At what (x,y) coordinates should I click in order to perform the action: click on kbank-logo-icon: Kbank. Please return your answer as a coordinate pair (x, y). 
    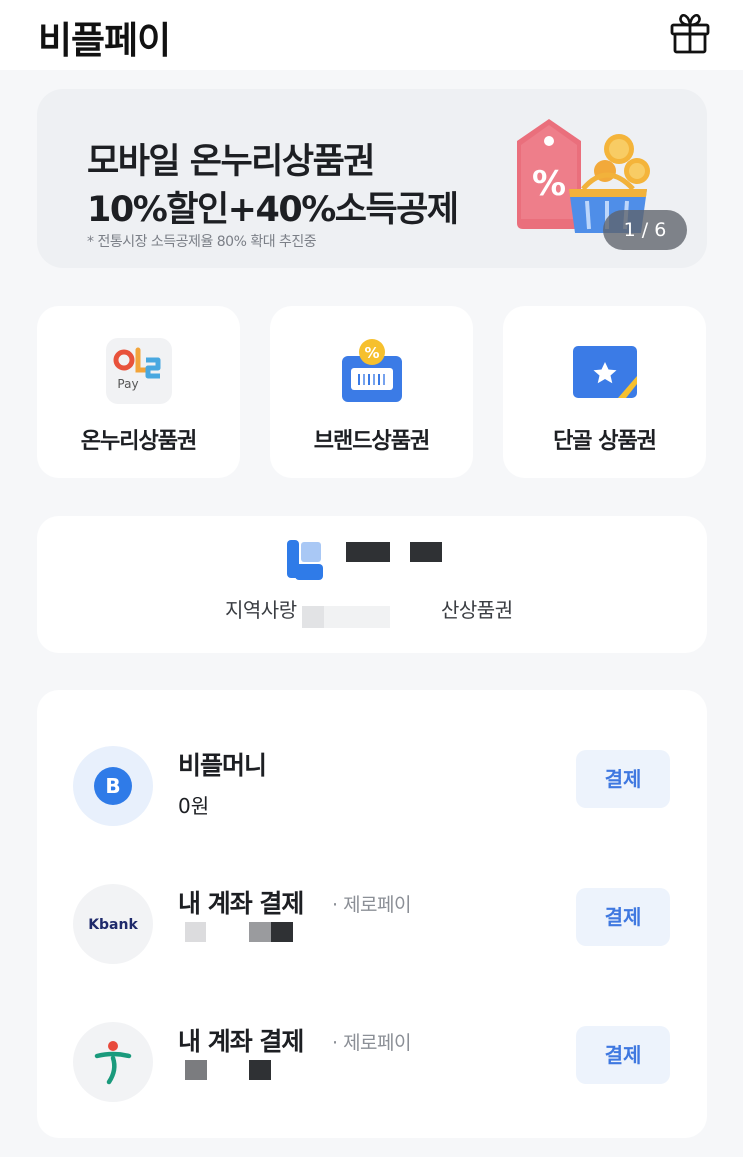
    Looking at the image, I should click on (113, 924).